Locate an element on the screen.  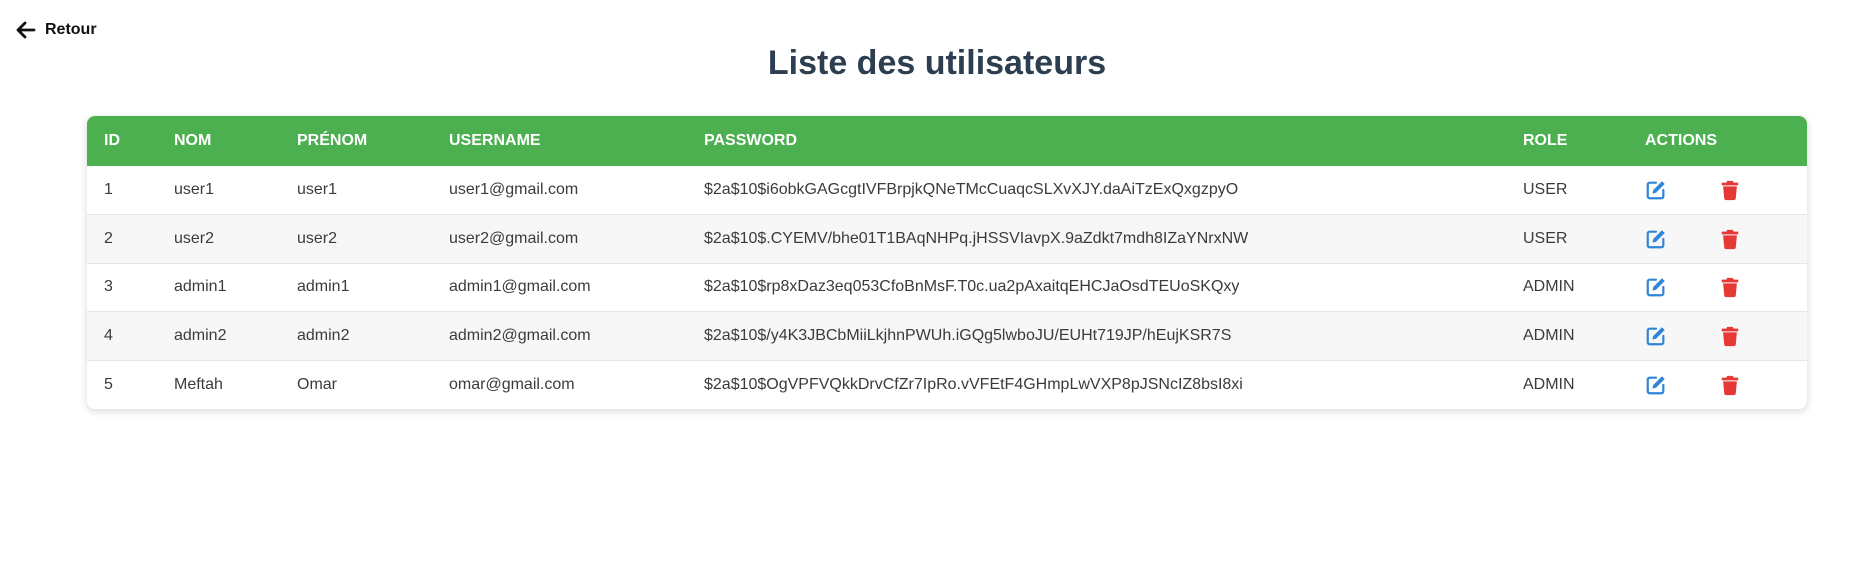
cell-username: admin2@gmail.com is located at coordinates (520, 335).